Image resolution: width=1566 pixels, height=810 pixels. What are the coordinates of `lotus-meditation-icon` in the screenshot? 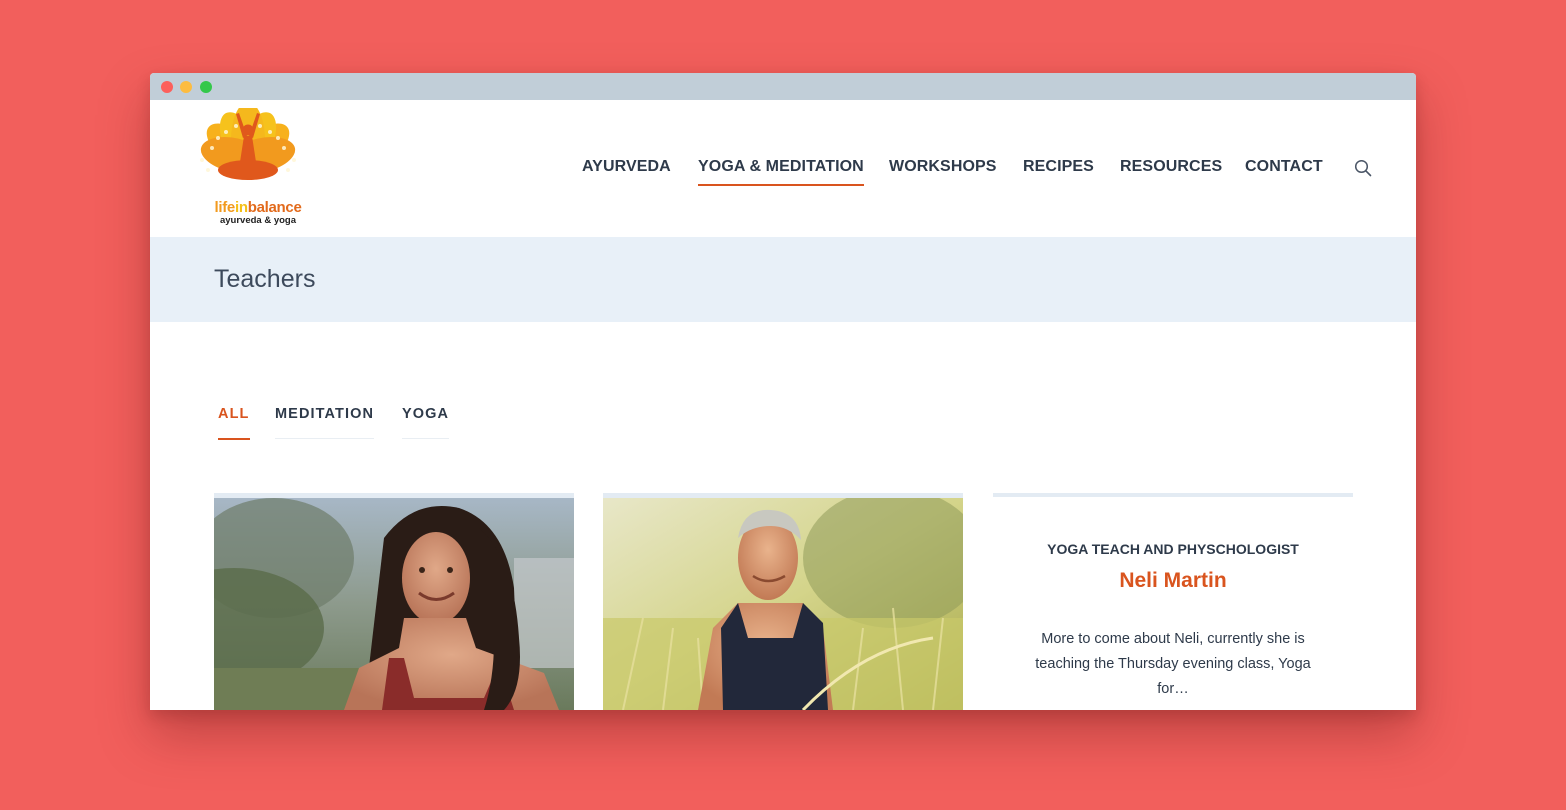 It's located at (248, 141).